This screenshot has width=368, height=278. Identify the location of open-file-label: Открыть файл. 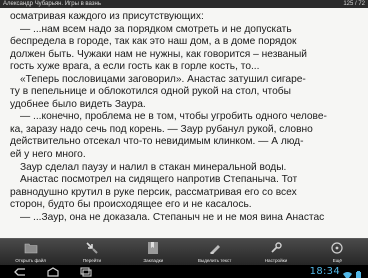
(31, 260).